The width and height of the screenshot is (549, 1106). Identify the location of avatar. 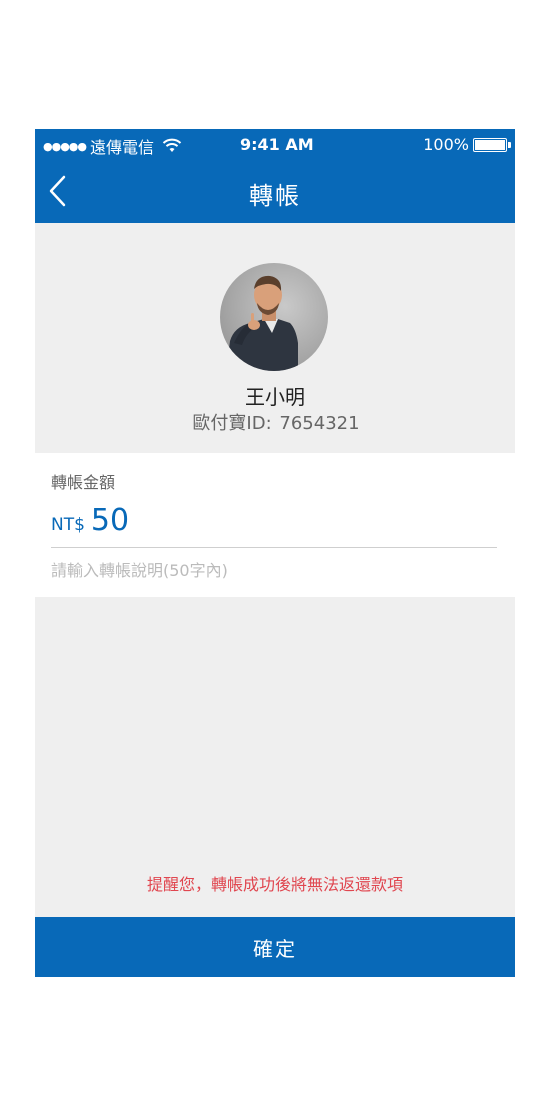
(274, 317).